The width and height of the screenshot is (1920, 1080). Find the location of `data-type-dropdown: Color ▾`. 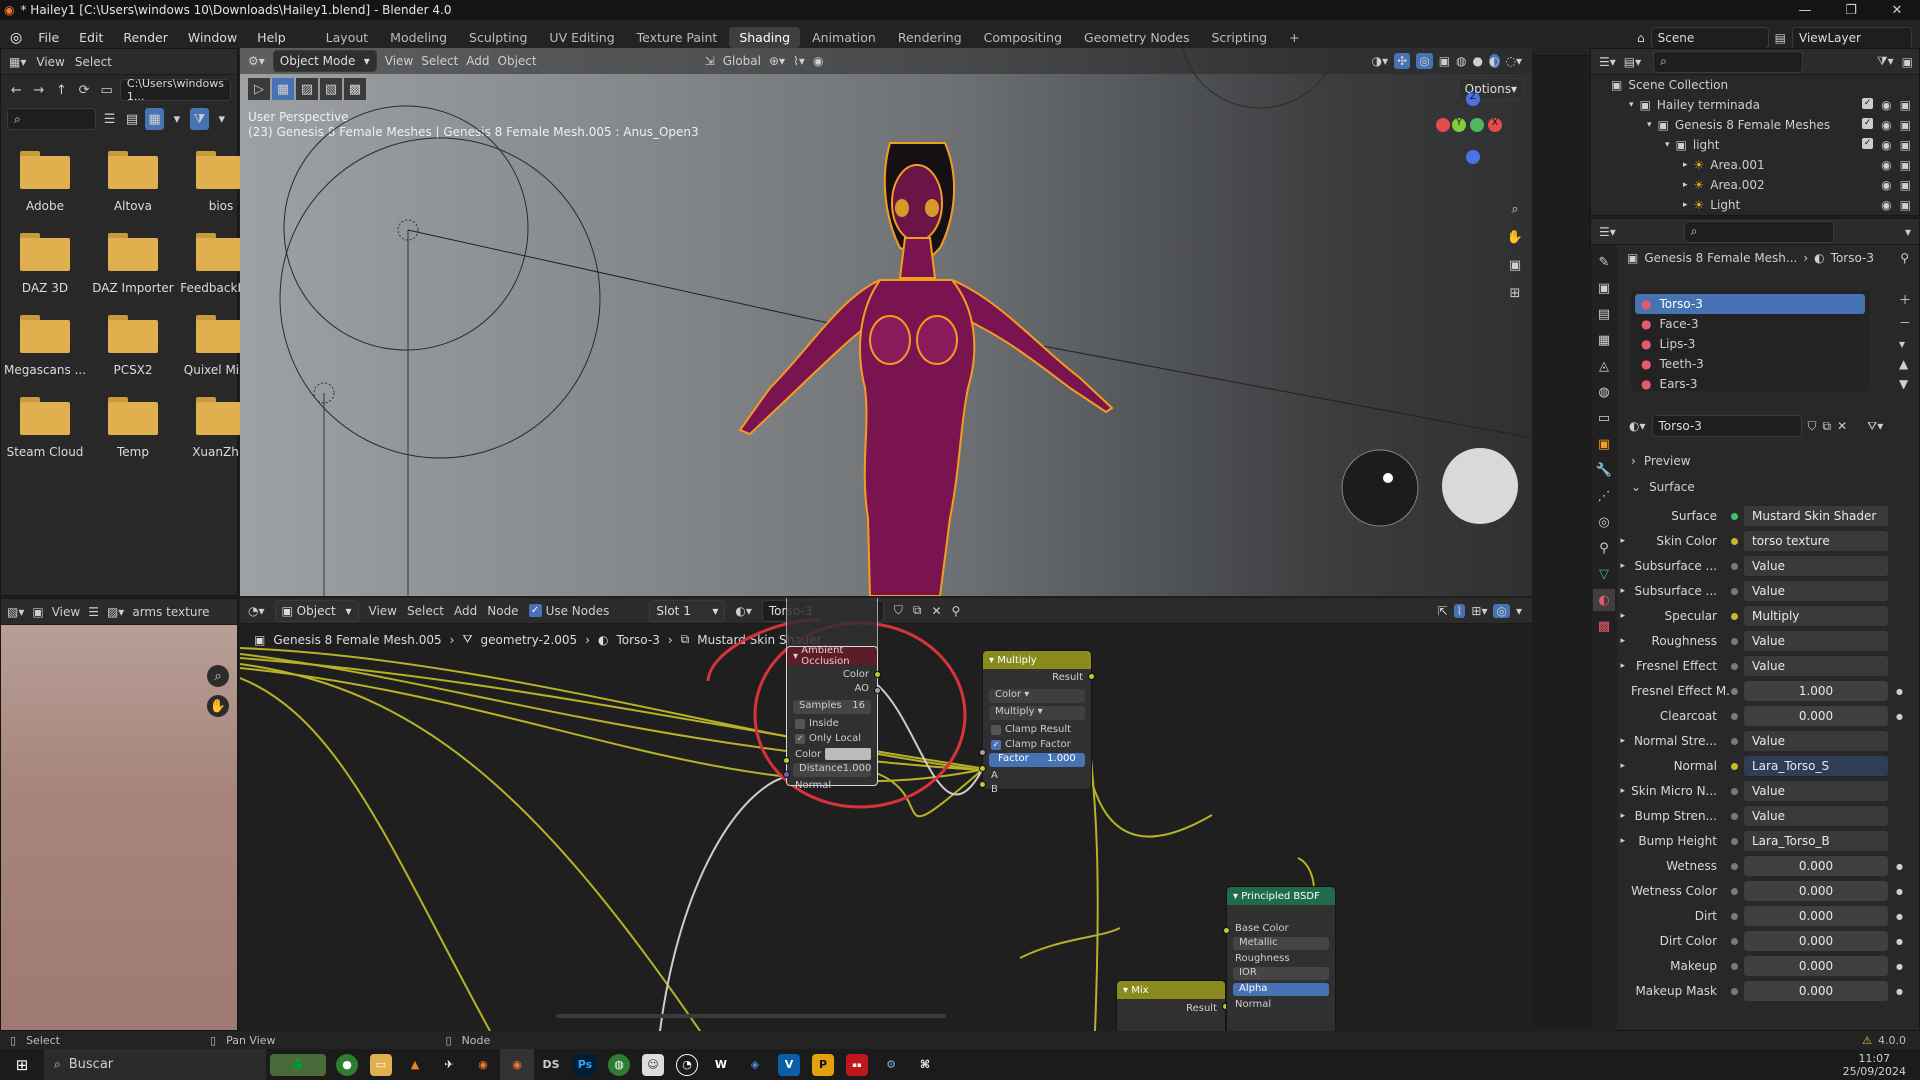

data-type-dropdown: Color ▾ is located at coordinates (1037, 696).